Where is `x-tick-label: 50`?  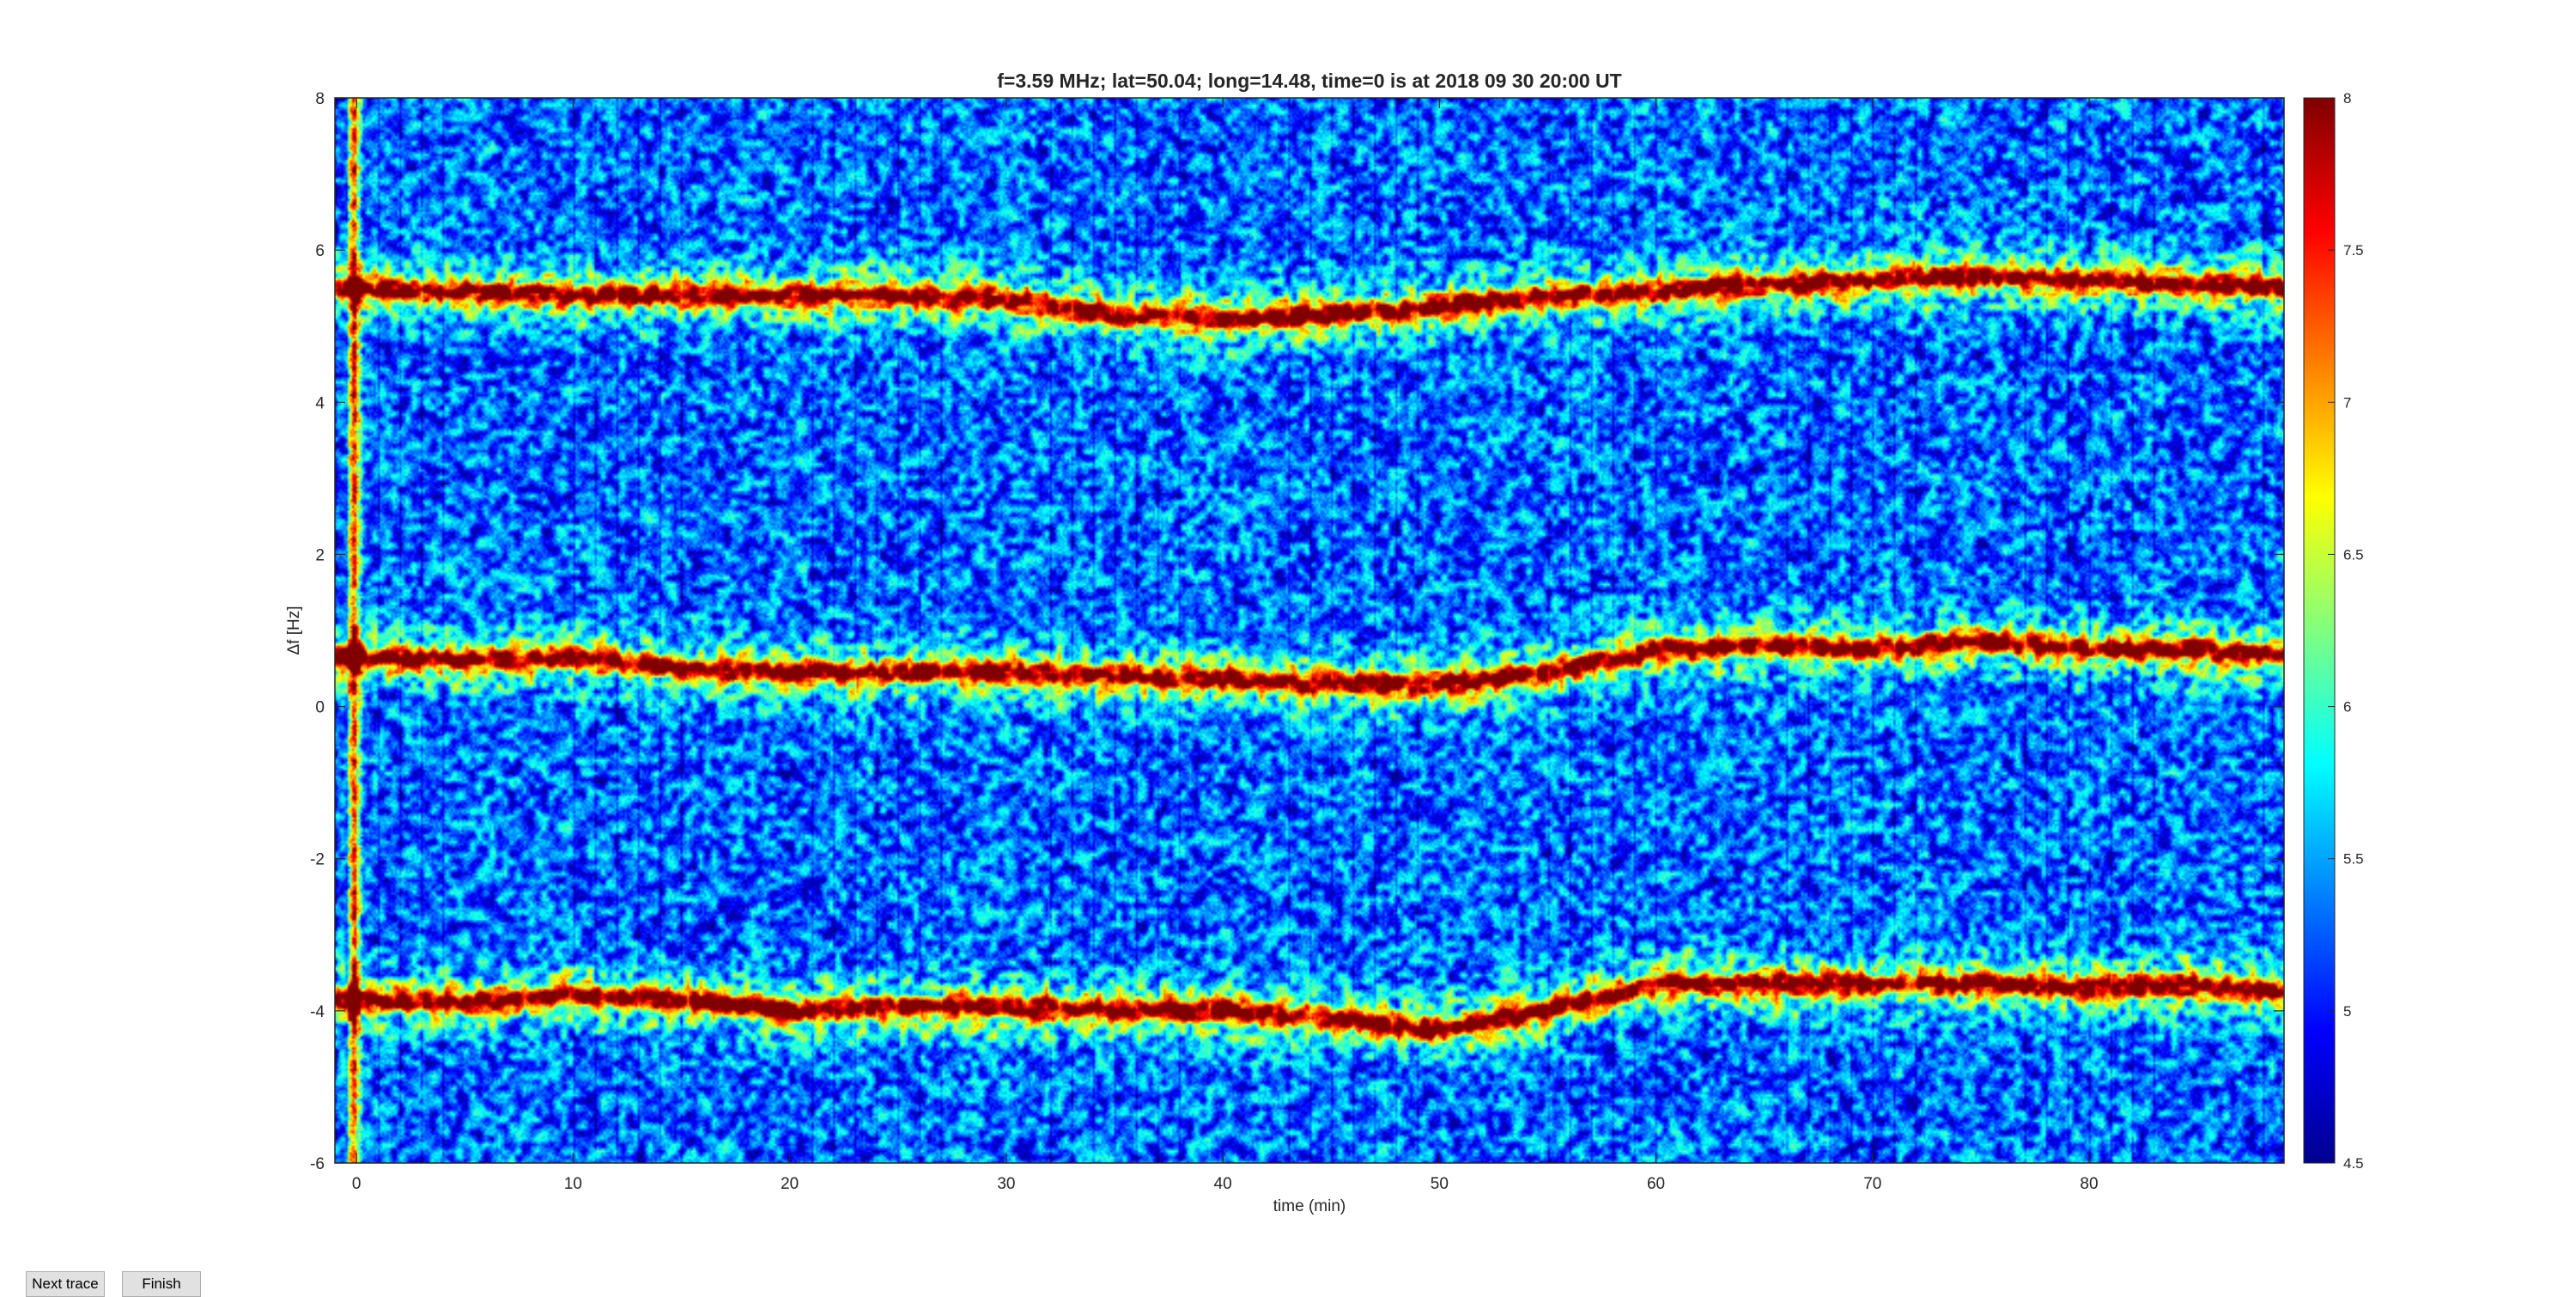 x-tick-label: 50 is located at coordinates (1440, 1184).